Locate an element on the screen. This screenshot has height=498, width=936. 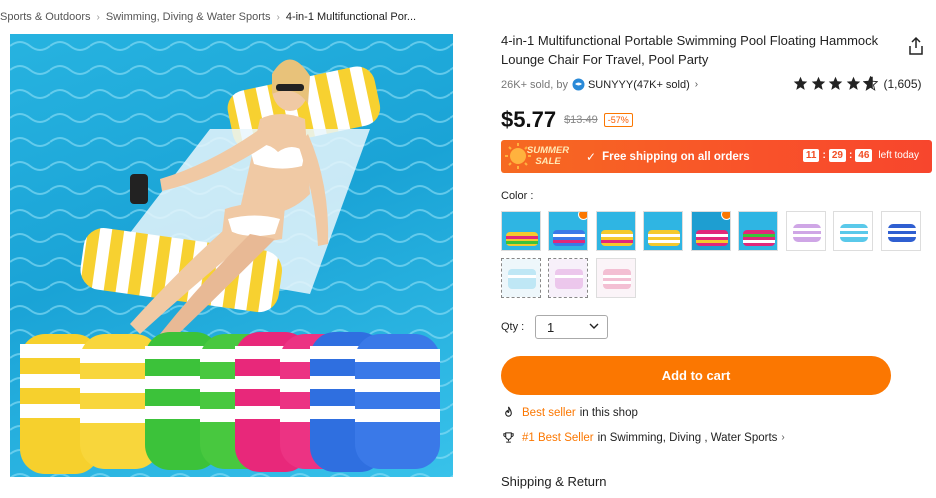
badge-line-1: SUMMER is located at coordinates (548, 150).